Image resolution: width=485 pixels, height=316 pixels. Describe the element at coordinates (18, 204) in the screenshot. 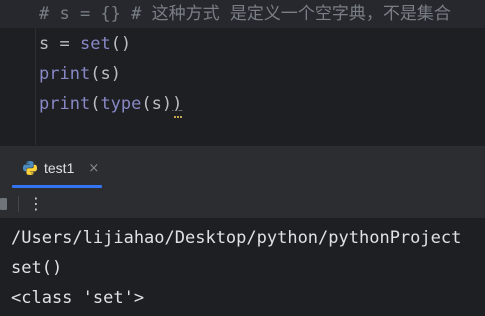

I see `toolbar-separator` at that location.